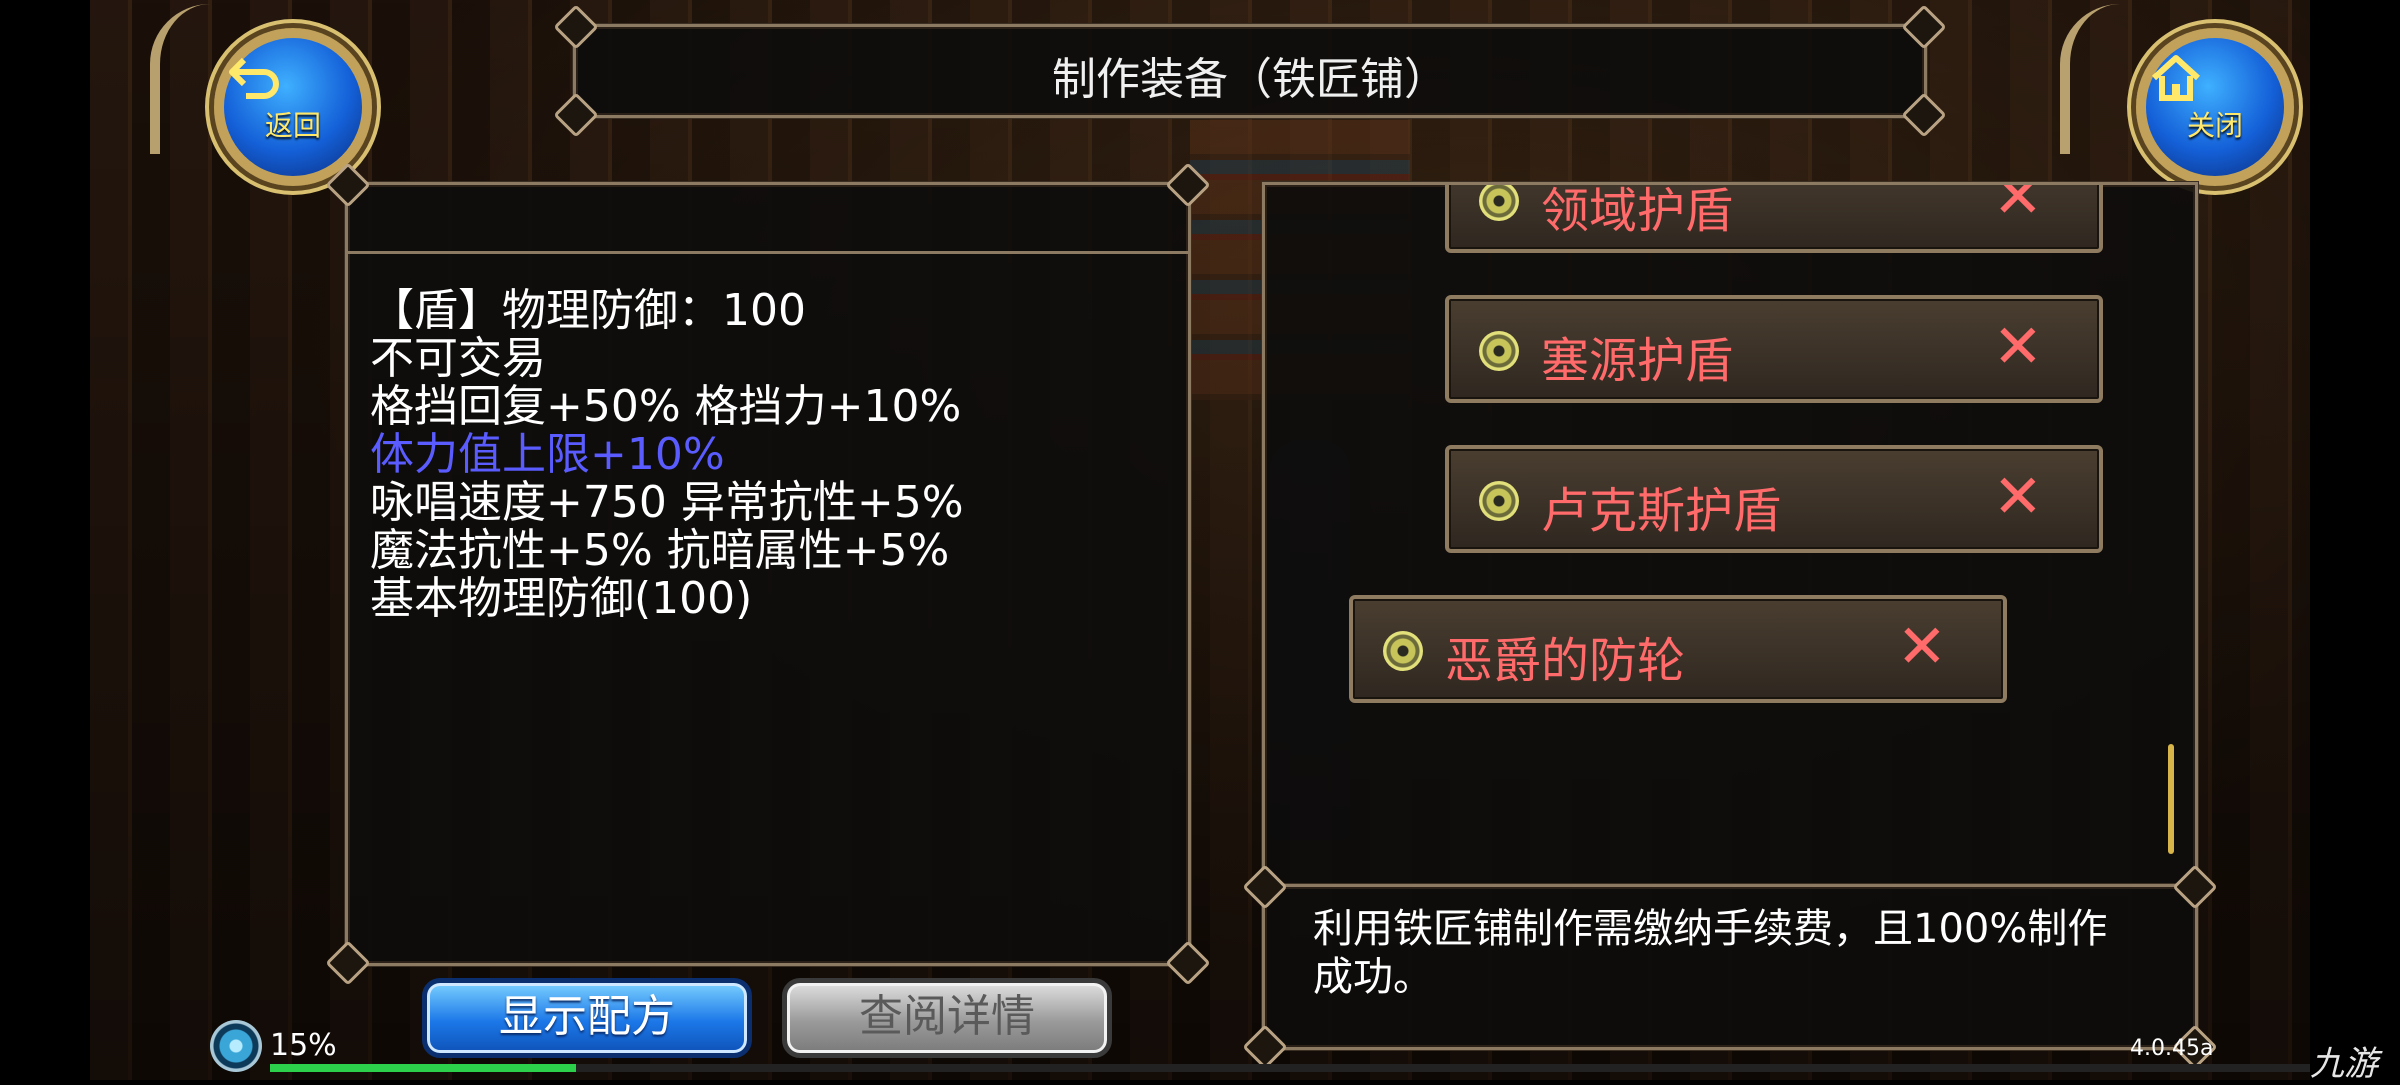 The width and height of the screenshot is (2400, 1085). What do you see at coordinates (2171, 799) in the screenshot?
I see `list-scrollbar` at bounding box center [2171, 799].